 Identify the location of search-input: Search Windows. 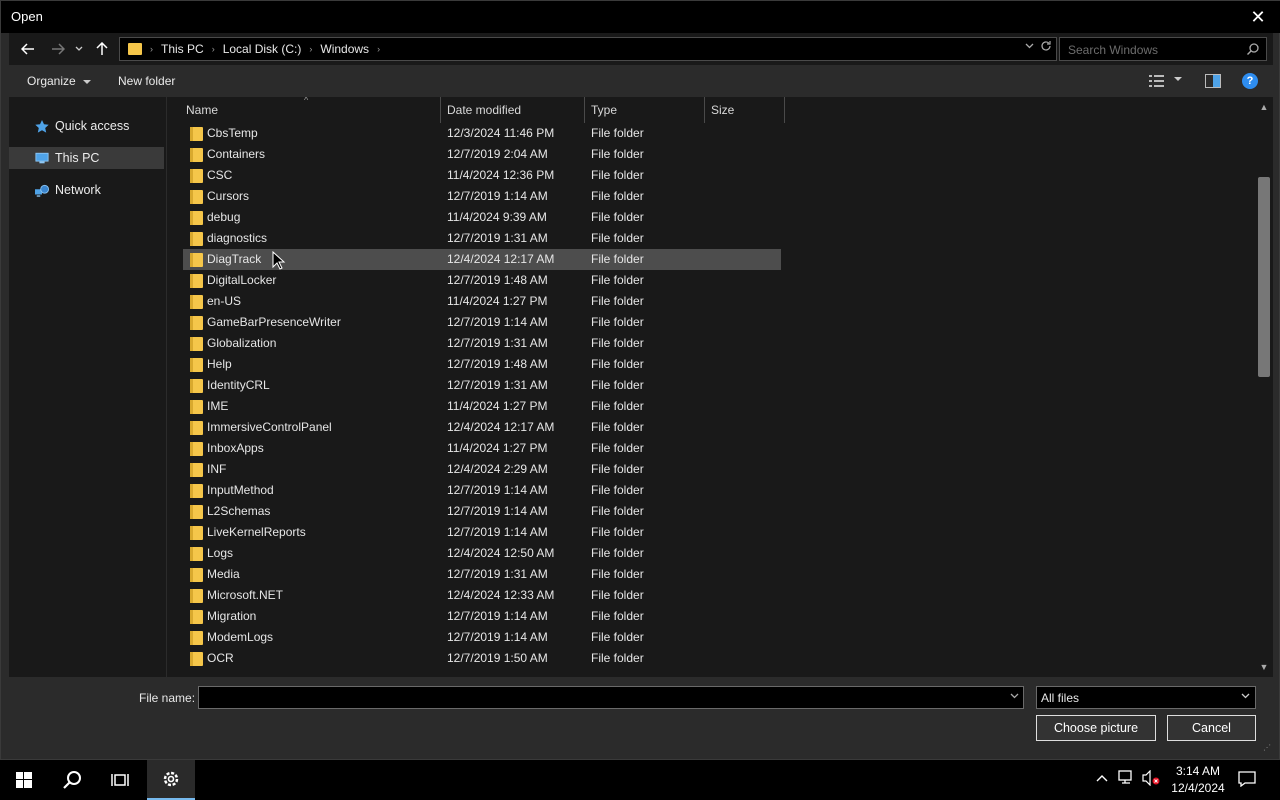
(1113, 50).